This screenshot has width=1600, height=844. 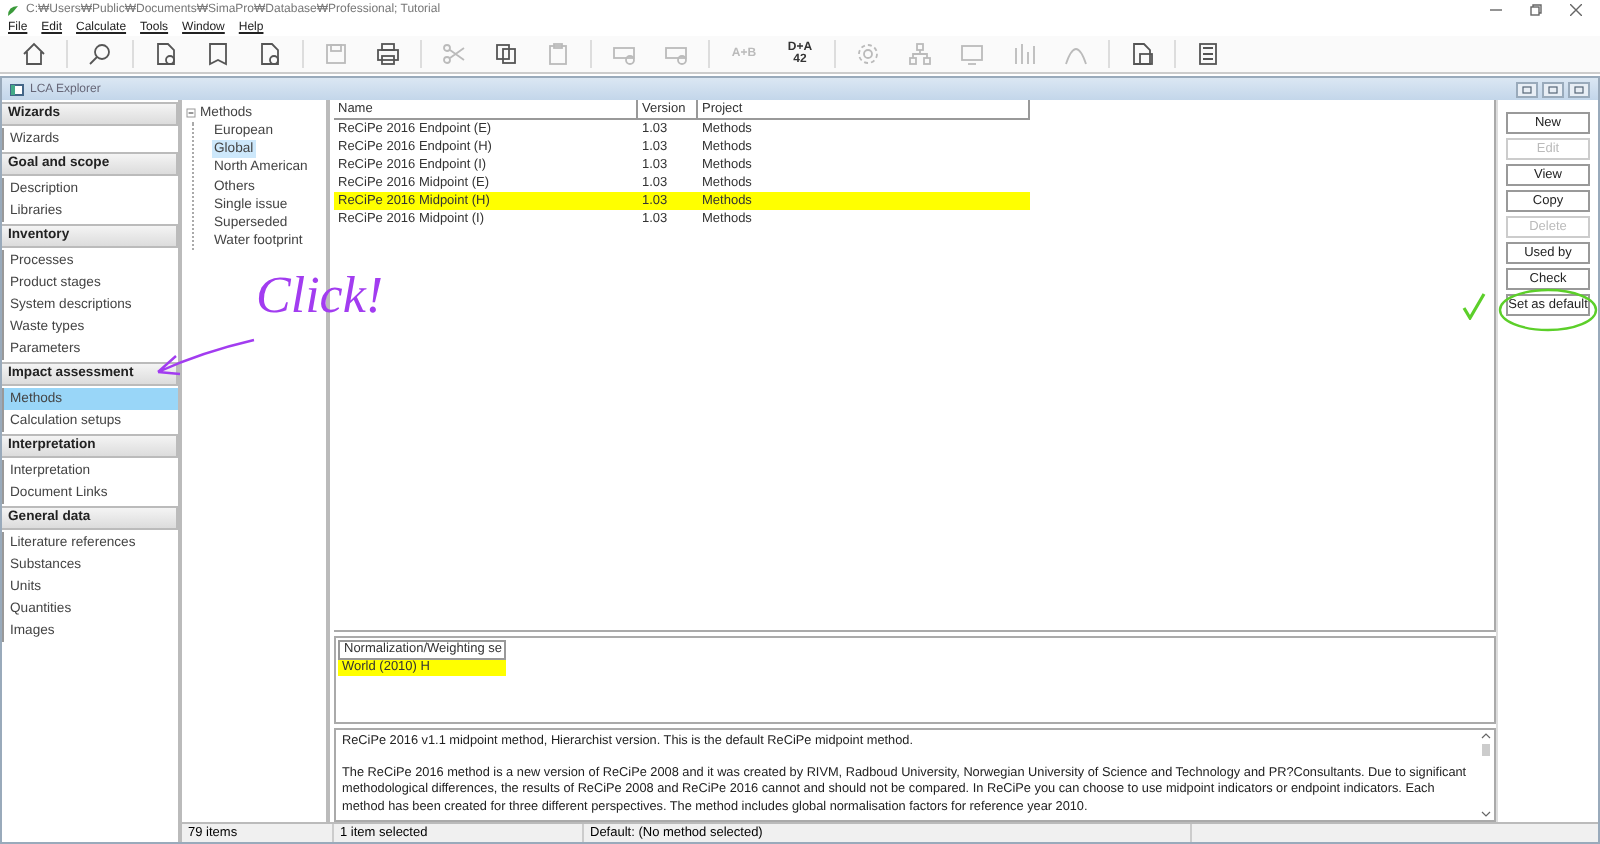 I want to click on window-icon, so click(x=17, y=89).